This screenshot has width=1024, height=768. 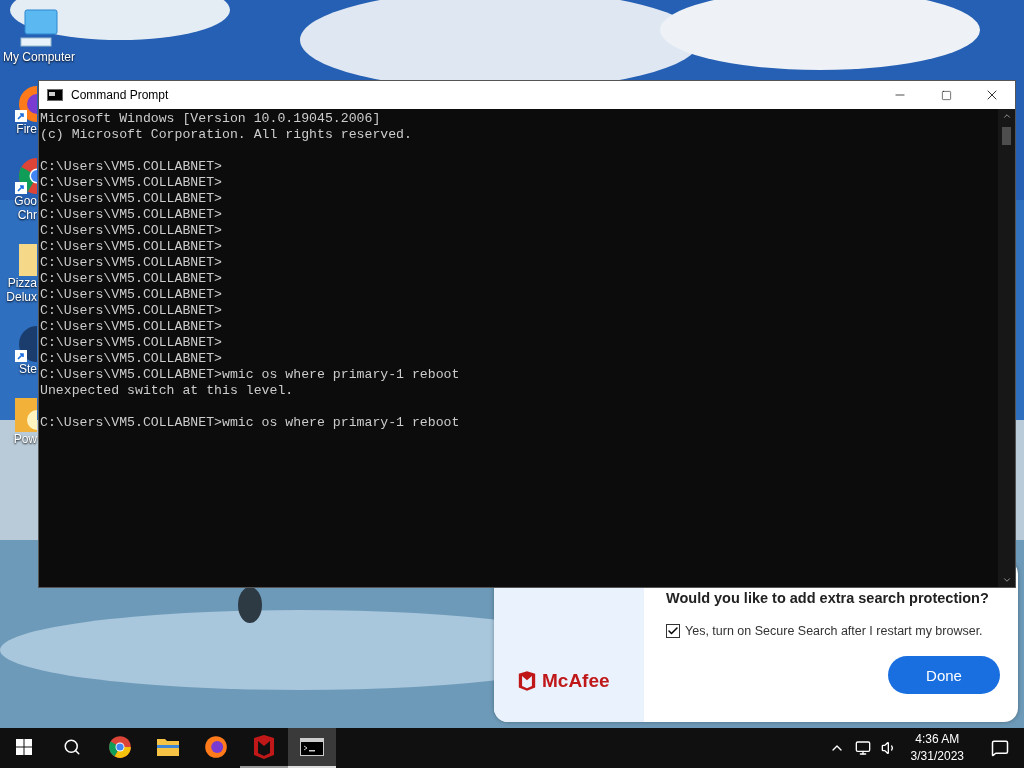 What do you see at coordinates (576, 681) in the screenshot?
I see `brand-logo-text: McAfee` at bounding box center [576, 681].